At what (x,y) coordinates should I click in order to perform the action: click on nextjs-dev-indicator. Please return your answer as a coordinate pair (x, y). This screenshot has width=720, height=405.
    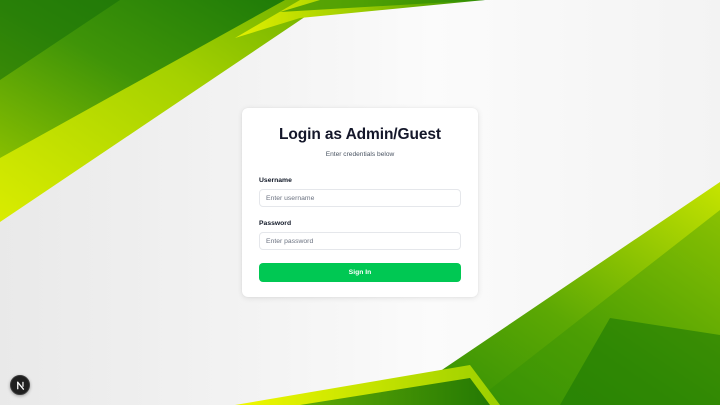
    Looking at the image, I should click on (20, 385).